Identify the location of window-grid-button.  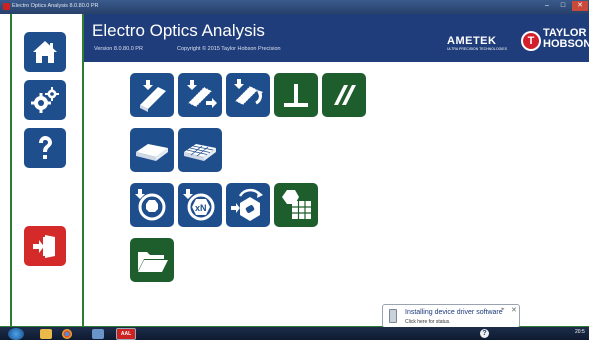
(200, 150).